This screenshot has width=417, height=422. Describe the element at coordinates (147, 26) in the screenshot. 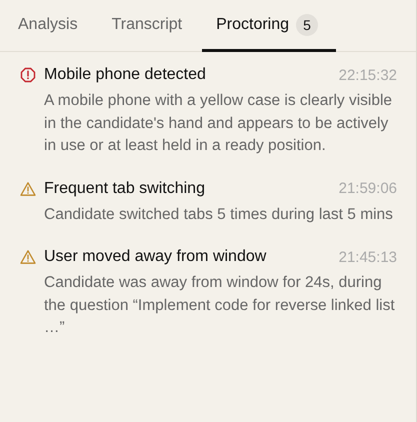

I see `tab: Transcript` at that location.